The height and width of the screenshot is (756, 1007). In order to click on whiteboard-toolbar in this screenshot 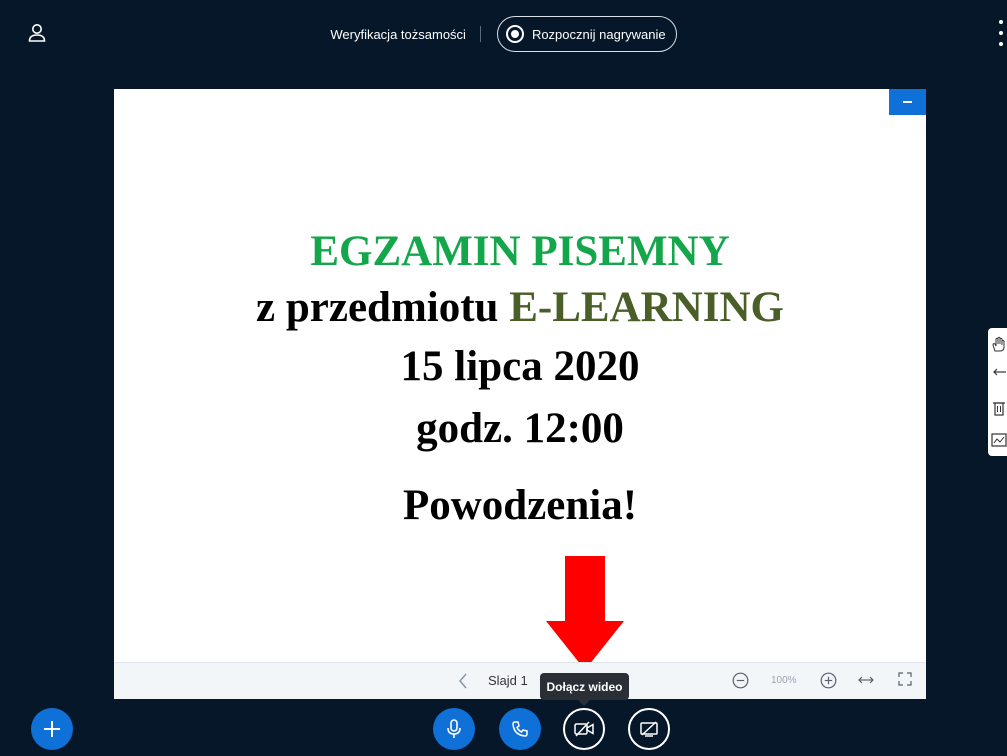, I will do `click(997, 392)`.